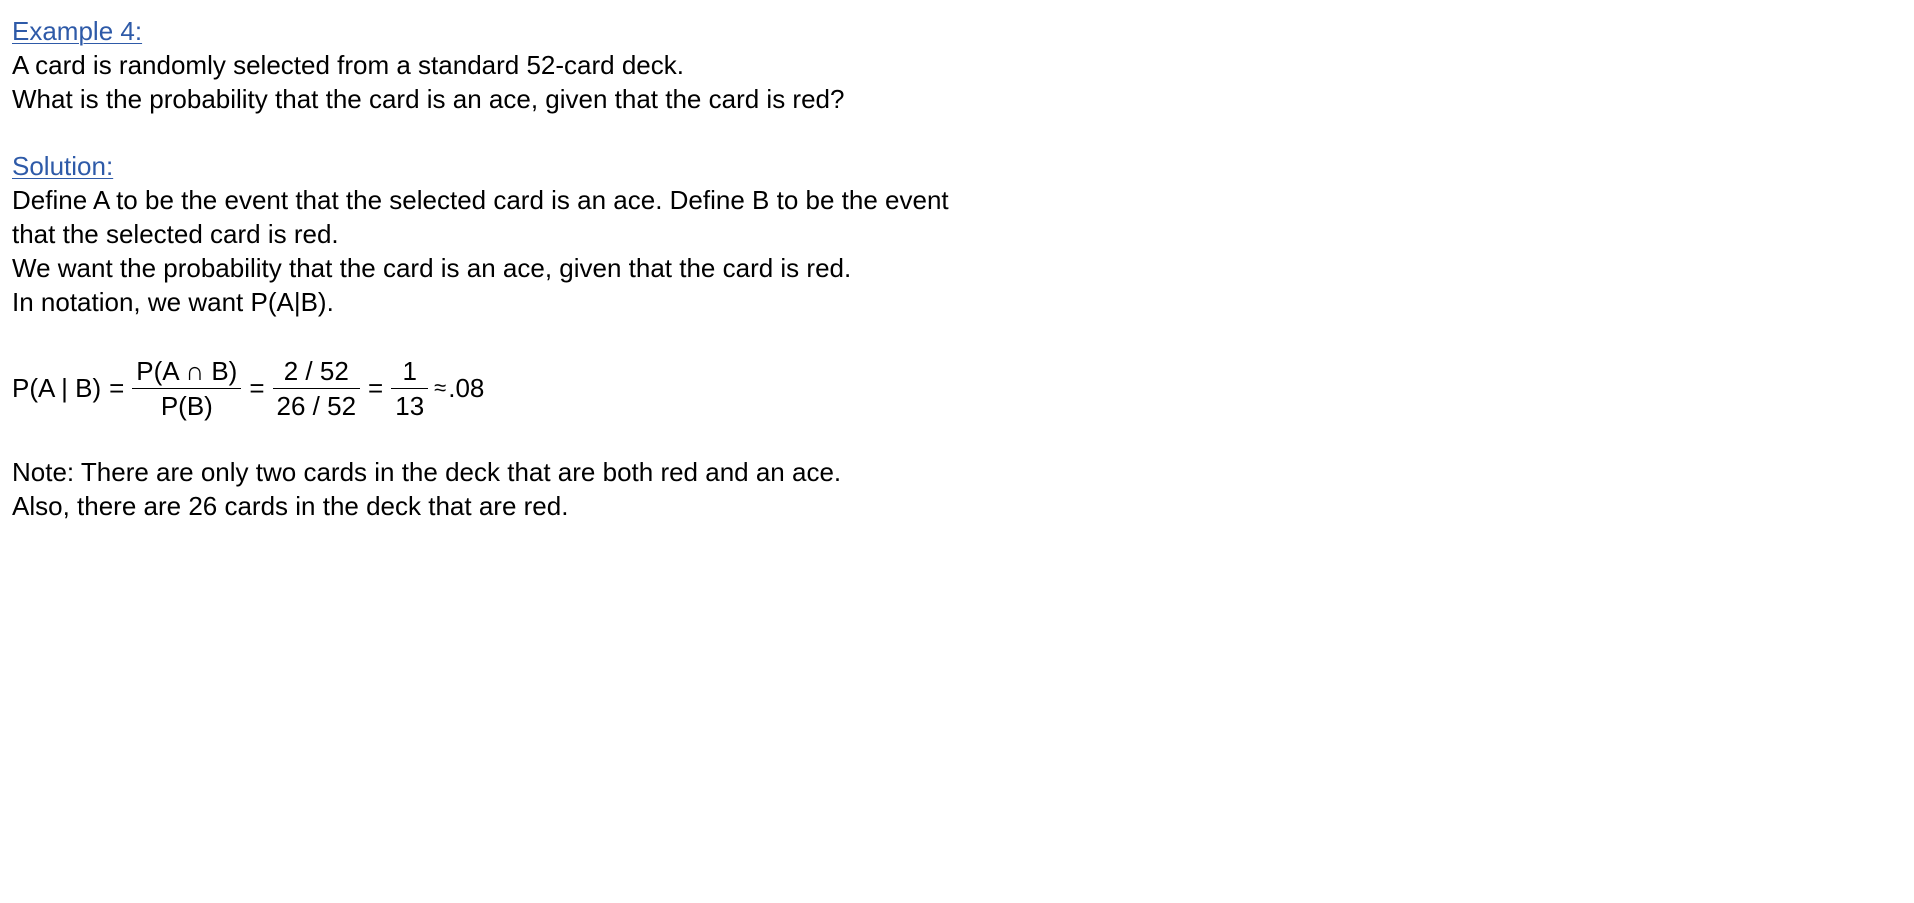 The height and width of the screenshot is (903, 1914). I want to click on equation-lhs: P(A | B), so click(57, 387).